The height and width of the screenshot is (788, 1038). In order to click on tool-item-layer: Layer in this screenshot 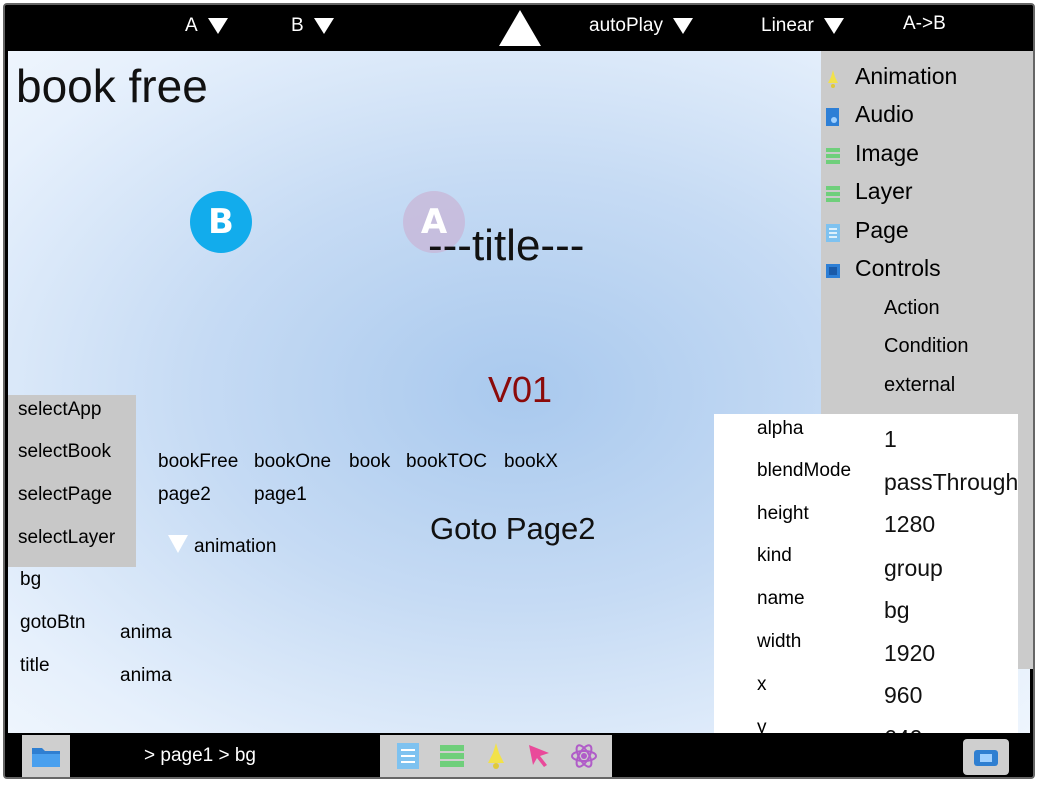, I will do `click(869, 191)`.